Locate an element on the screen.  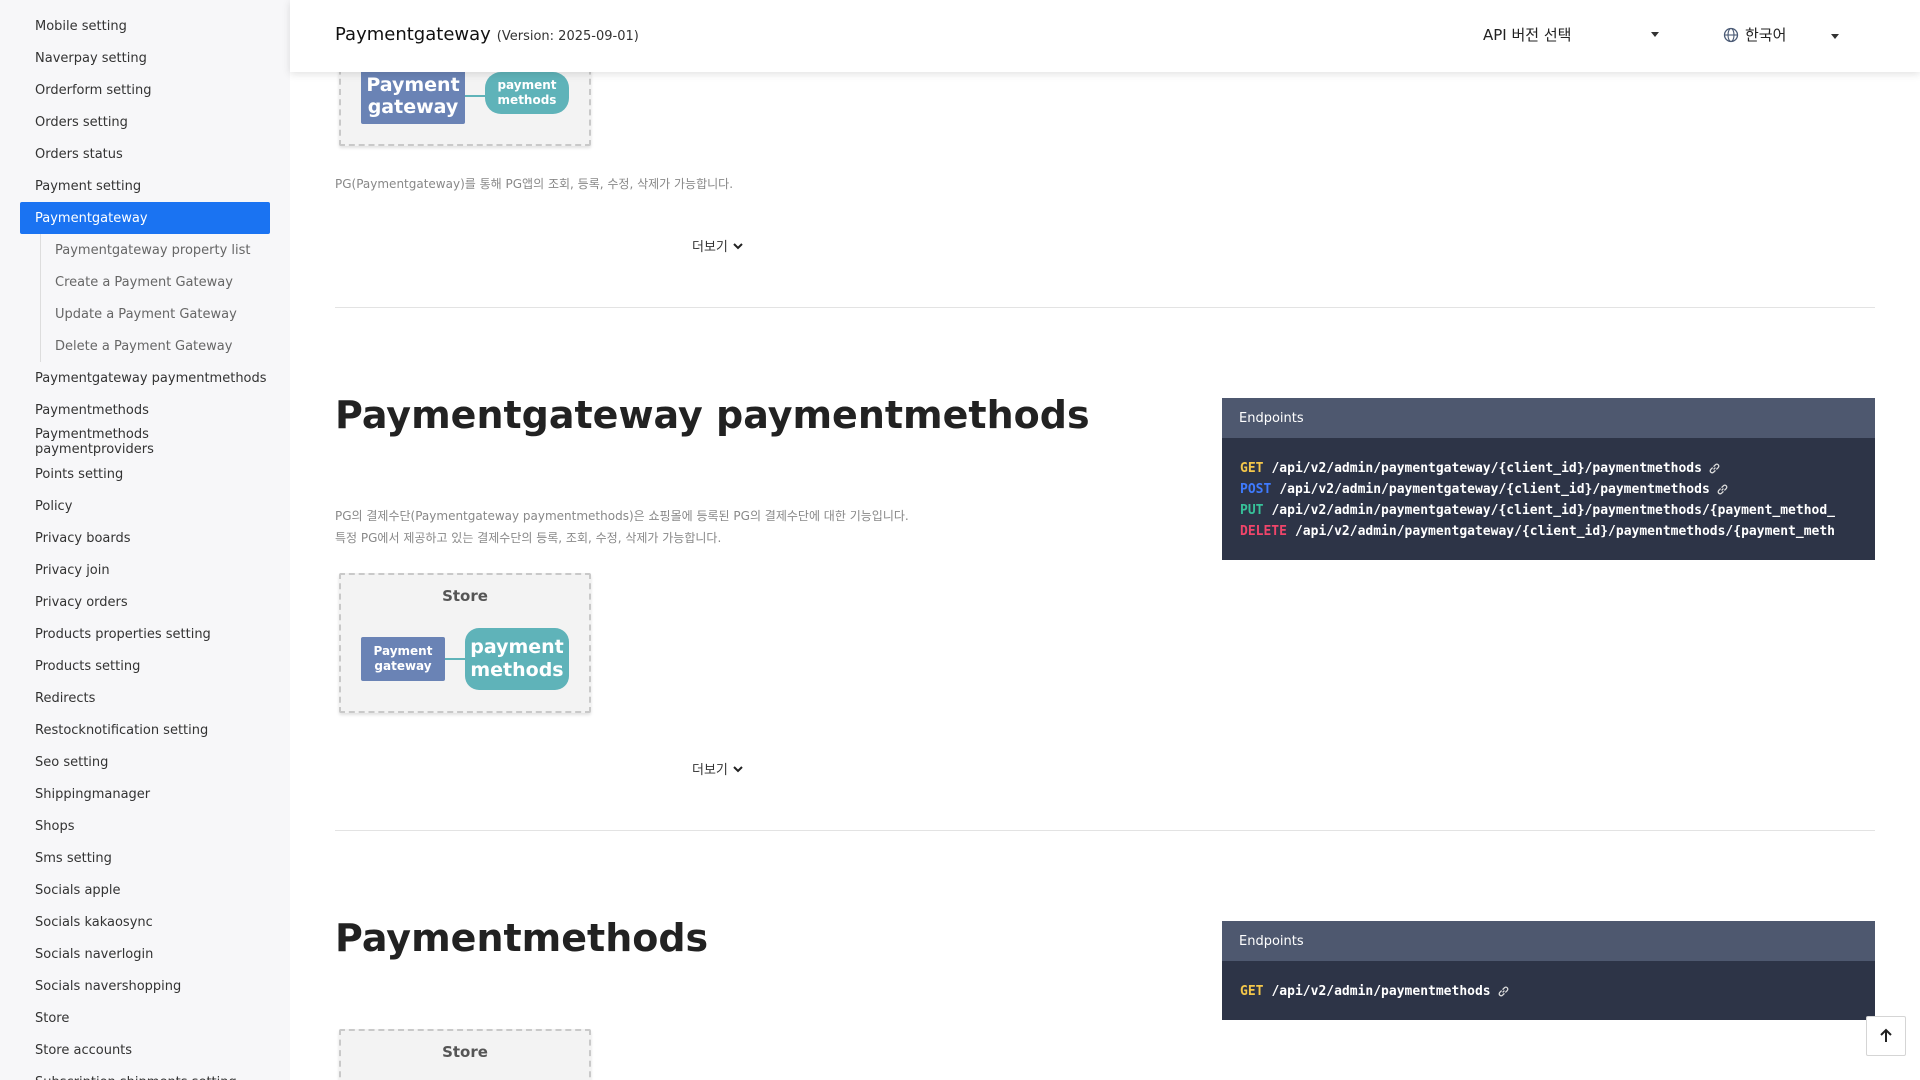
sidebar-item-seo-setting: Seo setting is located at coordinates (145, 762).